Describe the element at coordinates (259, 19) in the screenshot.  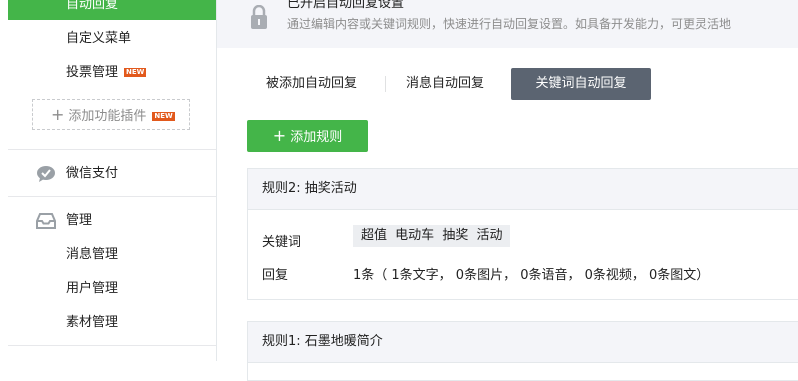
I see `lock-icon` at that location.